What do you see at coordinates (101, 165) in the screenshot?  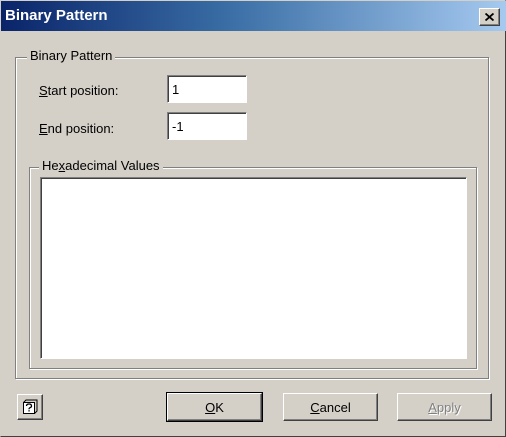 I see `hexadecimal-values-legend: Hexadecimal Values` at bounding box center [101, 165].